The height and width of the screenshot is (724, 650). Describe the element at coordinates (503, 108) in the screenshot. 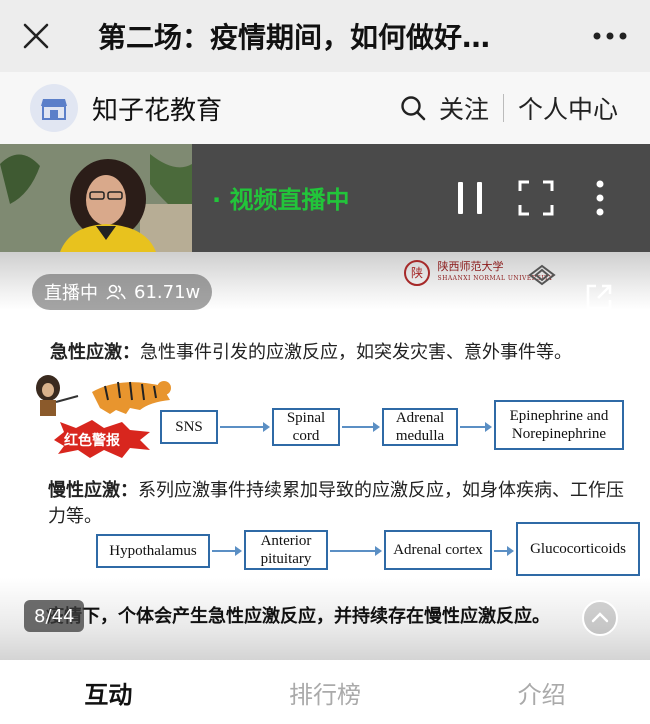

I see `divider` at that location.